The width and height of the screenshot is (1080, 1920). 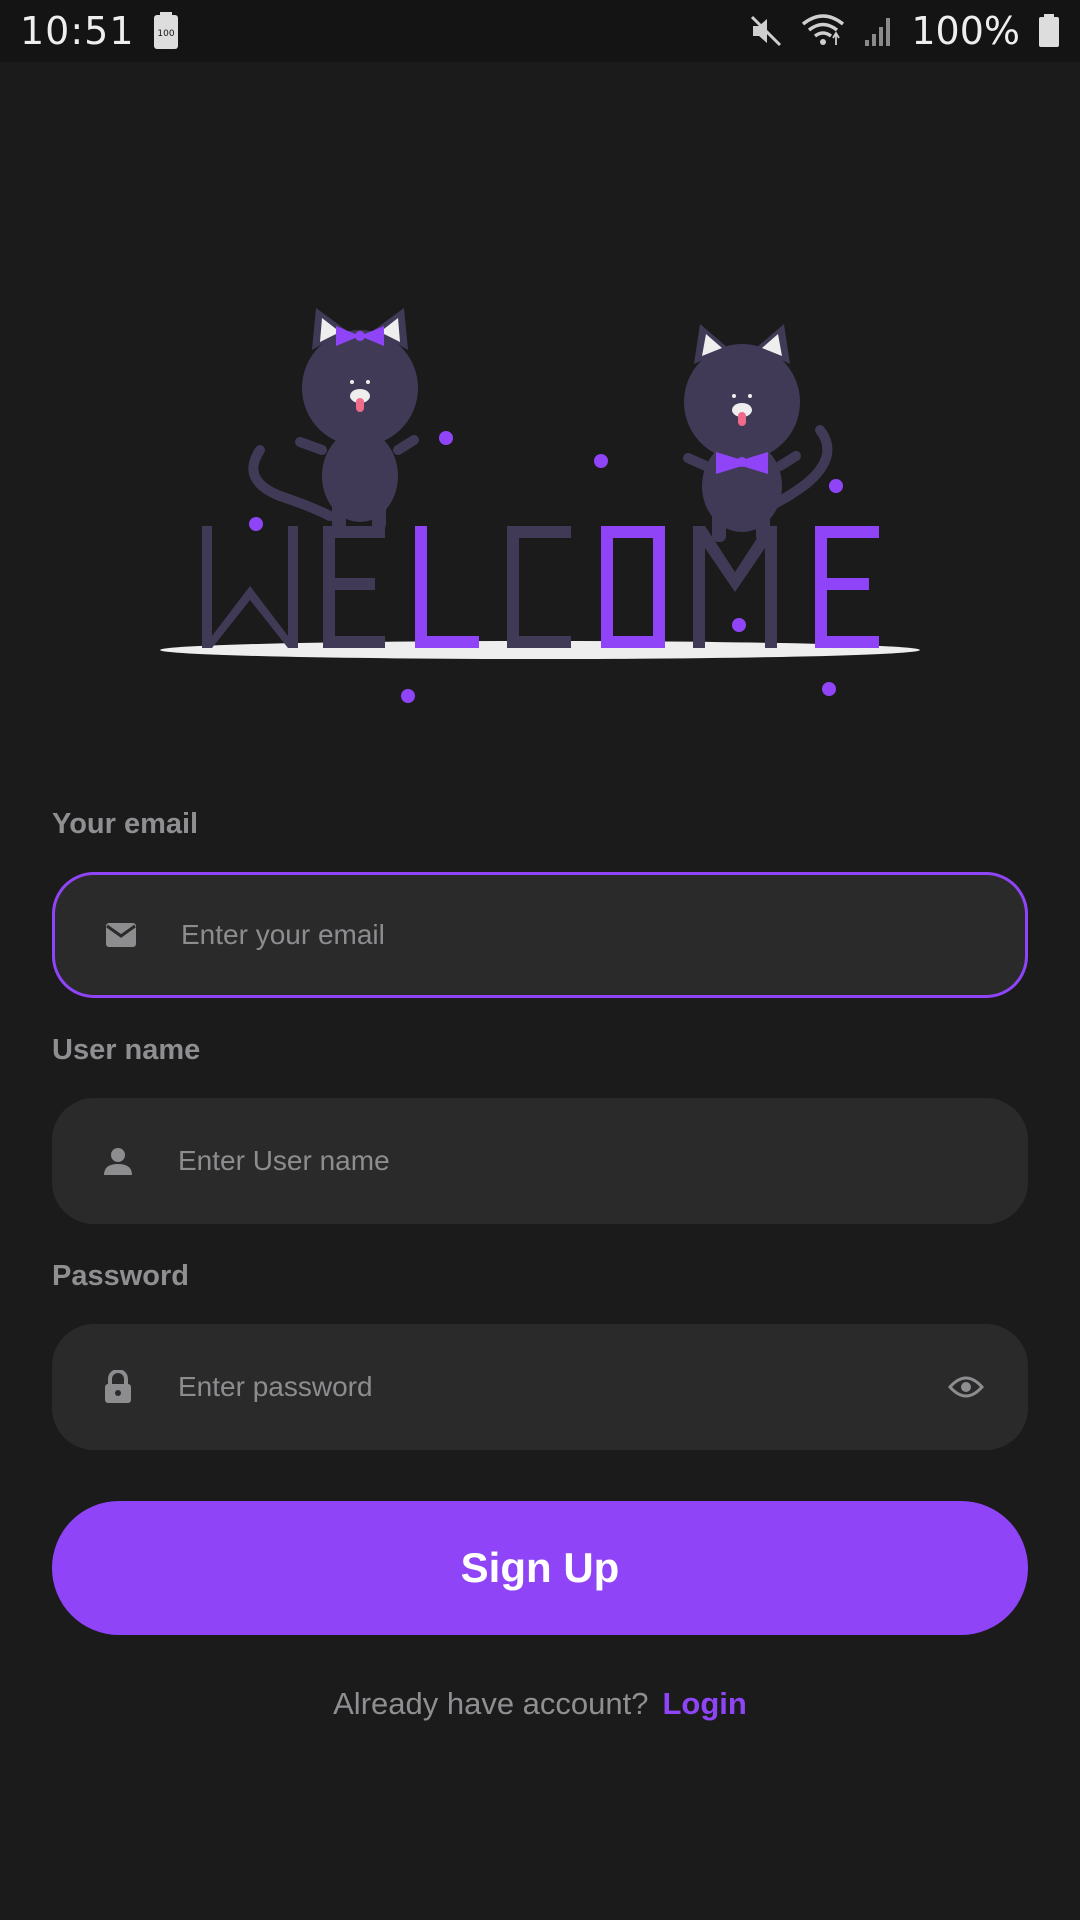 I want to click on email-label: Your email, so click(x=125, y=824).